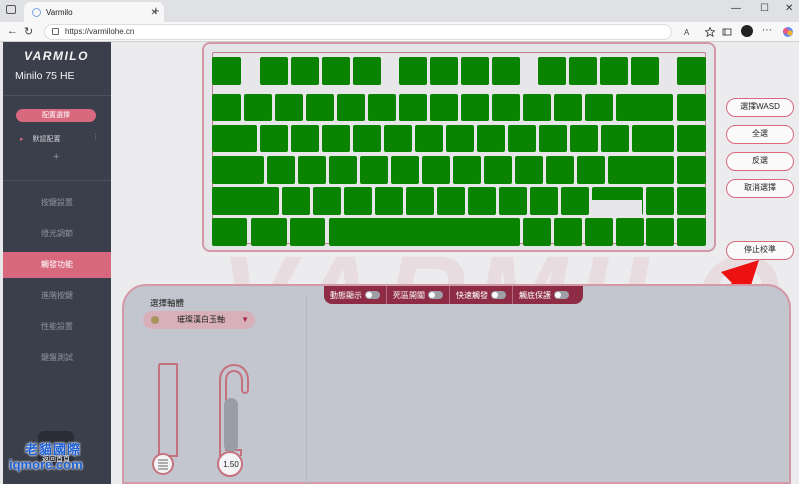 This screenshot has width=799, height=484. I want to click on sidebar-item-performance: 性能設置, so click(57, 327).